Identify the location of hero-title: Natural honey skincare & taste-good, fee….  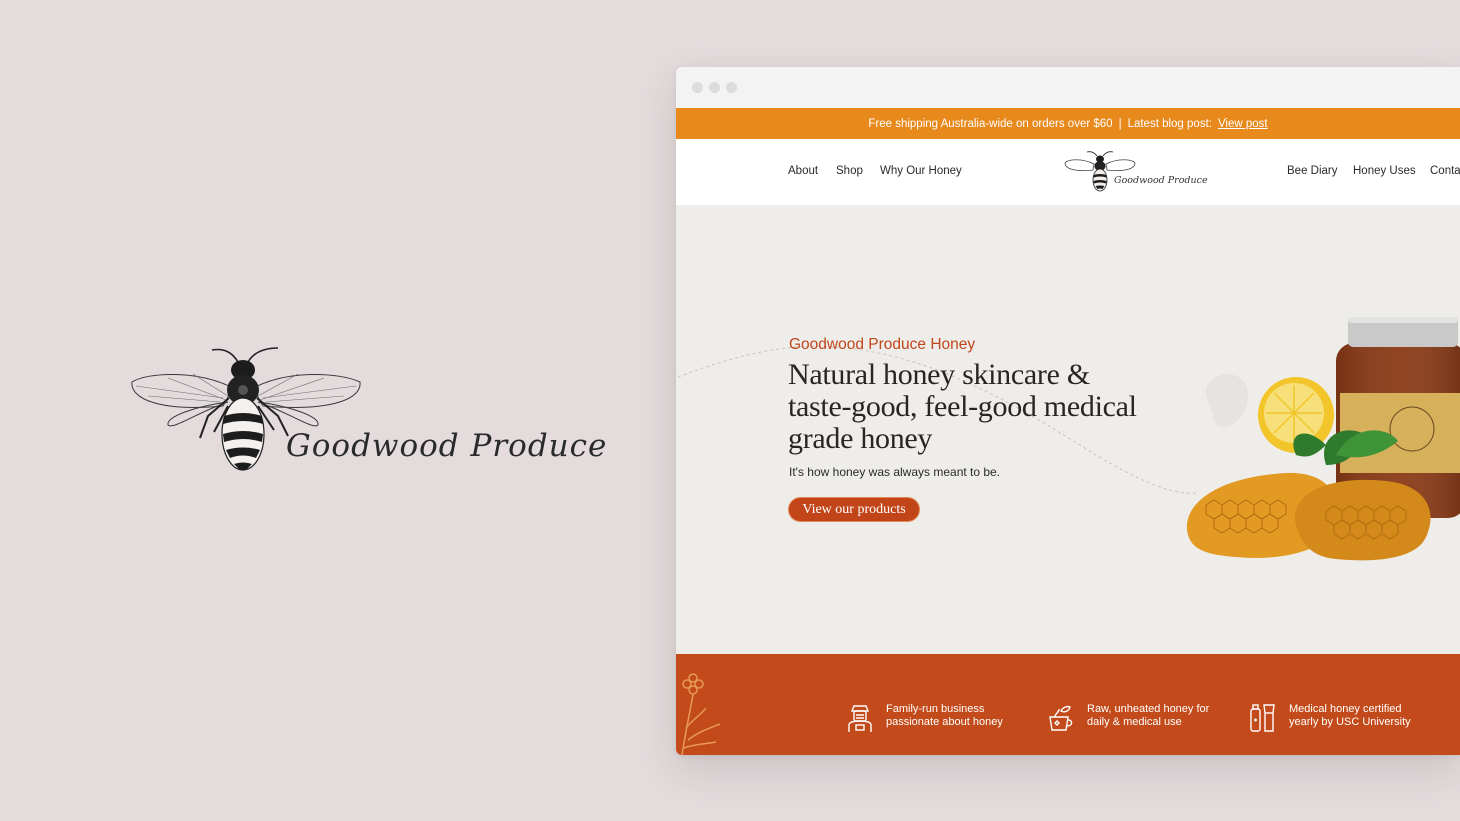
(962, 406).